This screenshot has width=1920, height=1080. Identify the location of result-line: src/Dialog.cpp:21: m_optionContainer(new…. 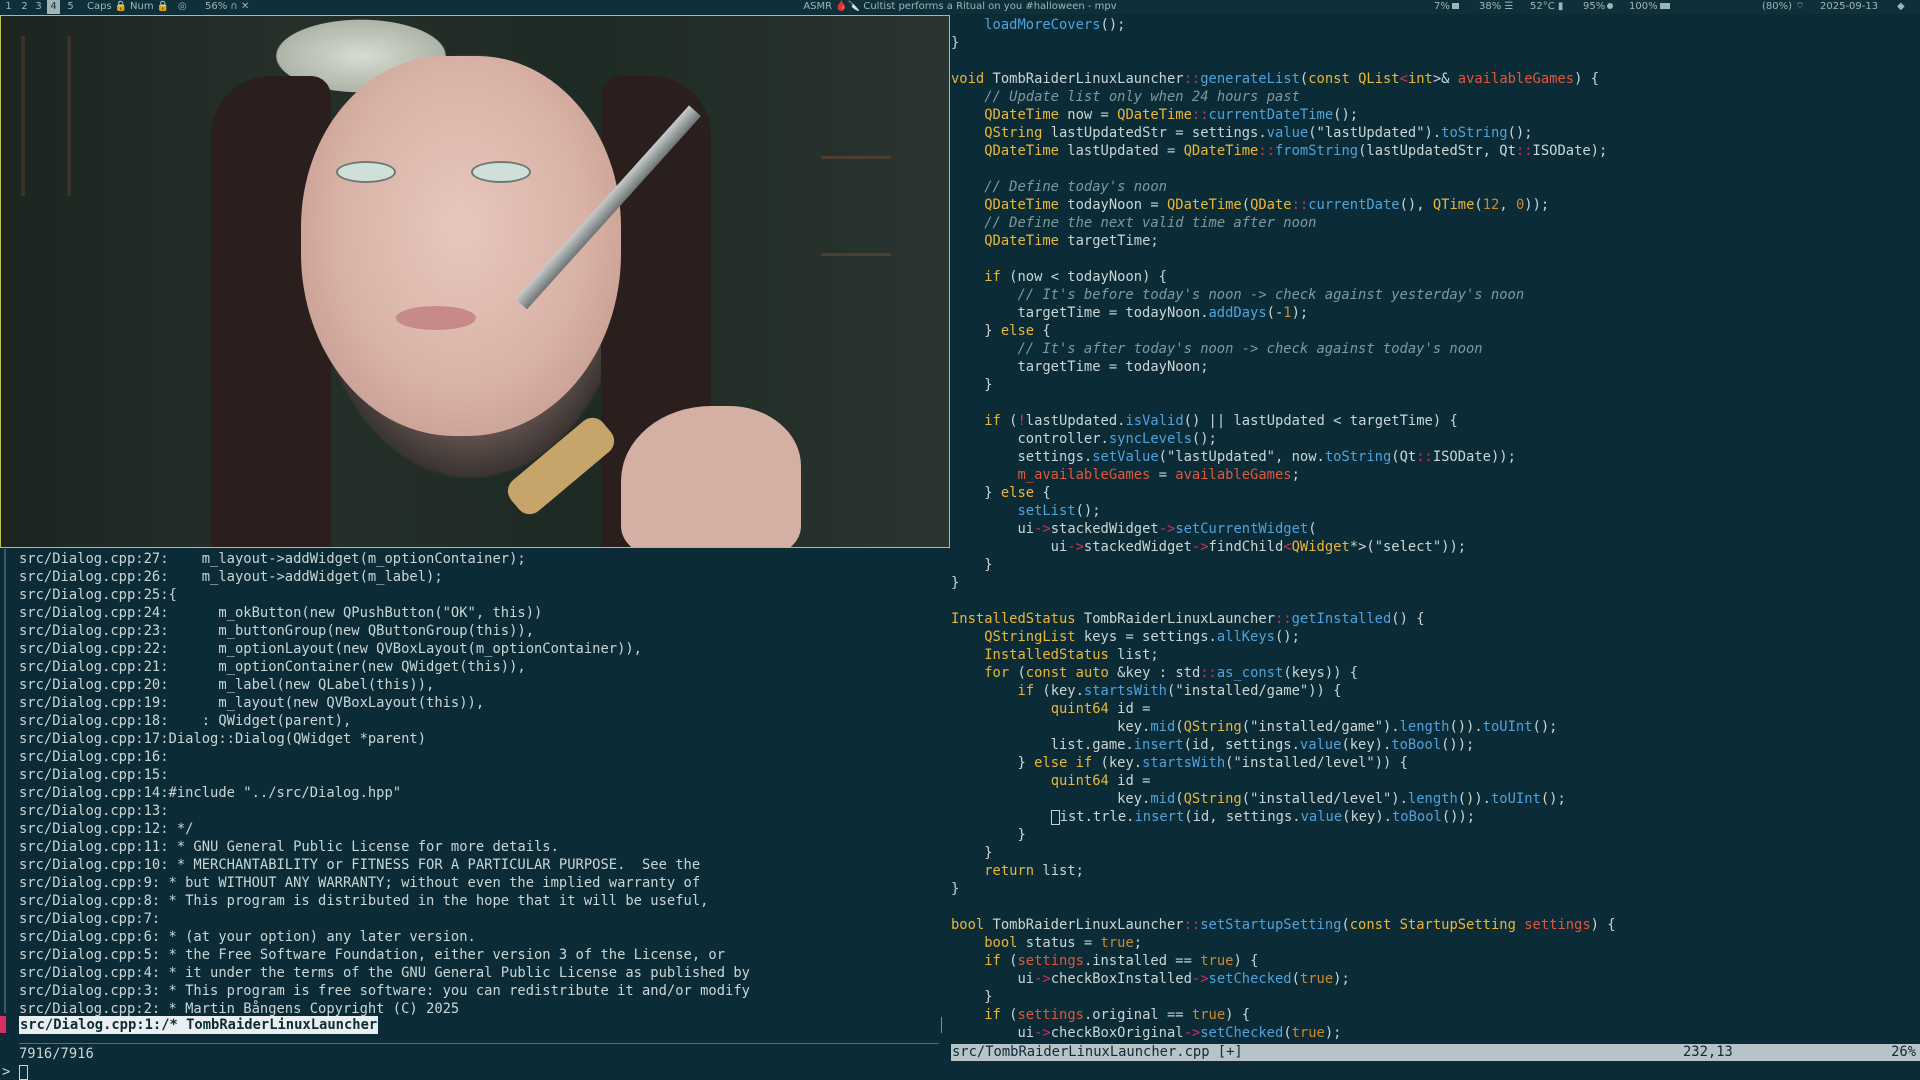
(272, 667).